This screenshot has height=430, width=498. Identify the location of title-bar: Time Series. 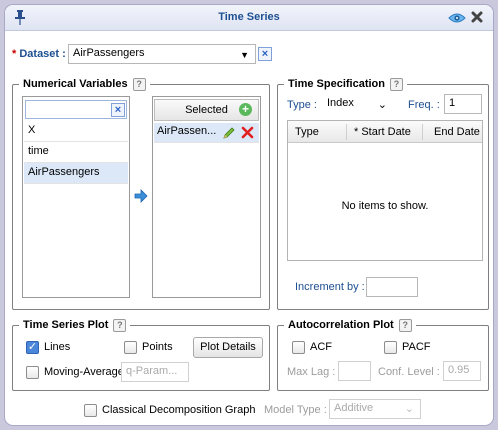
(249, 18).